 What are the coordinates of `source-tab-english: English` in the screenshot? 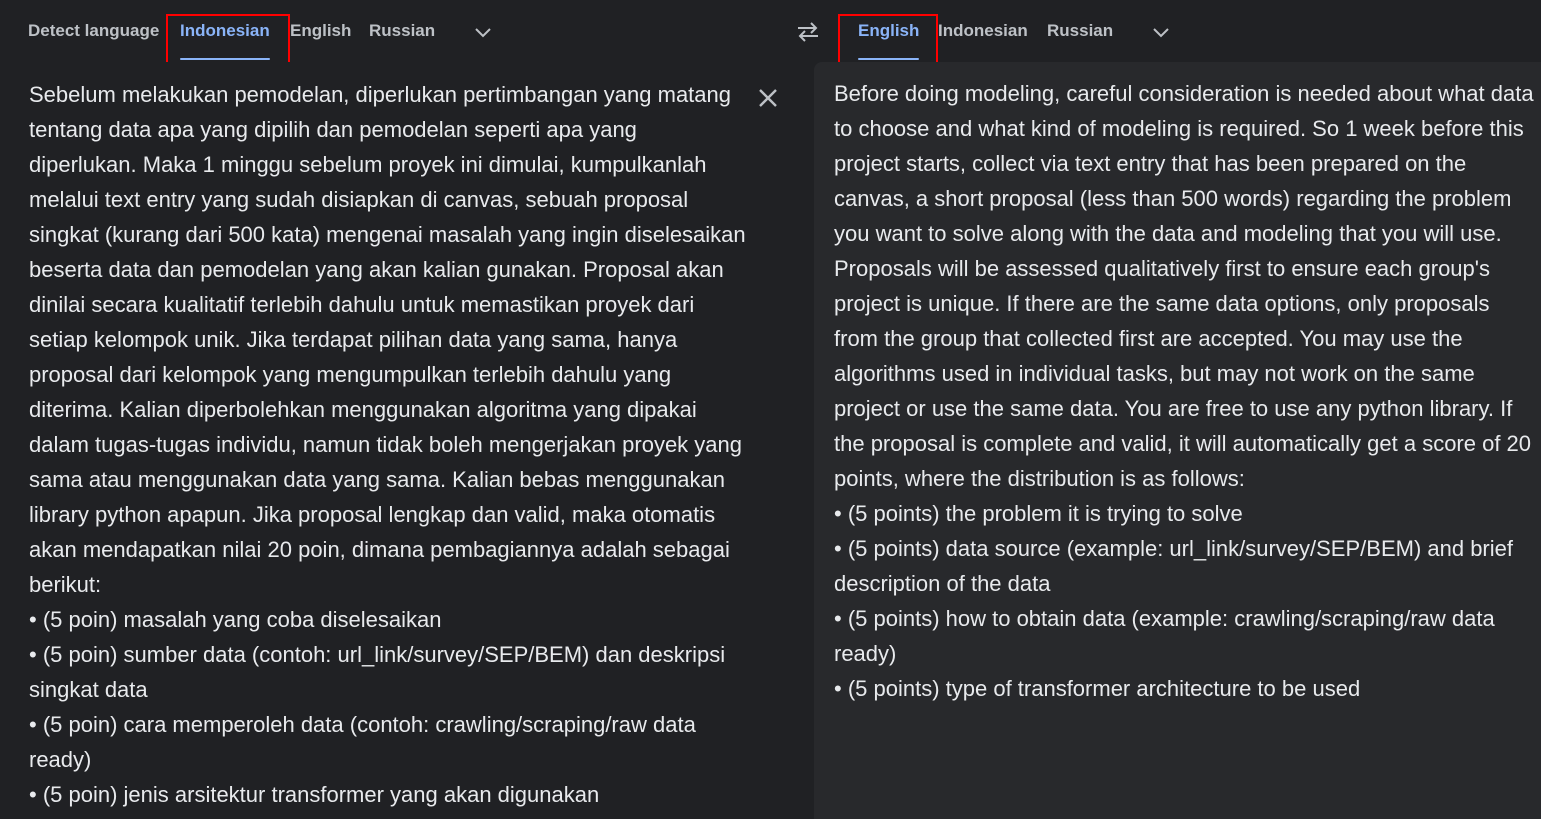 It's located at (320, 31).